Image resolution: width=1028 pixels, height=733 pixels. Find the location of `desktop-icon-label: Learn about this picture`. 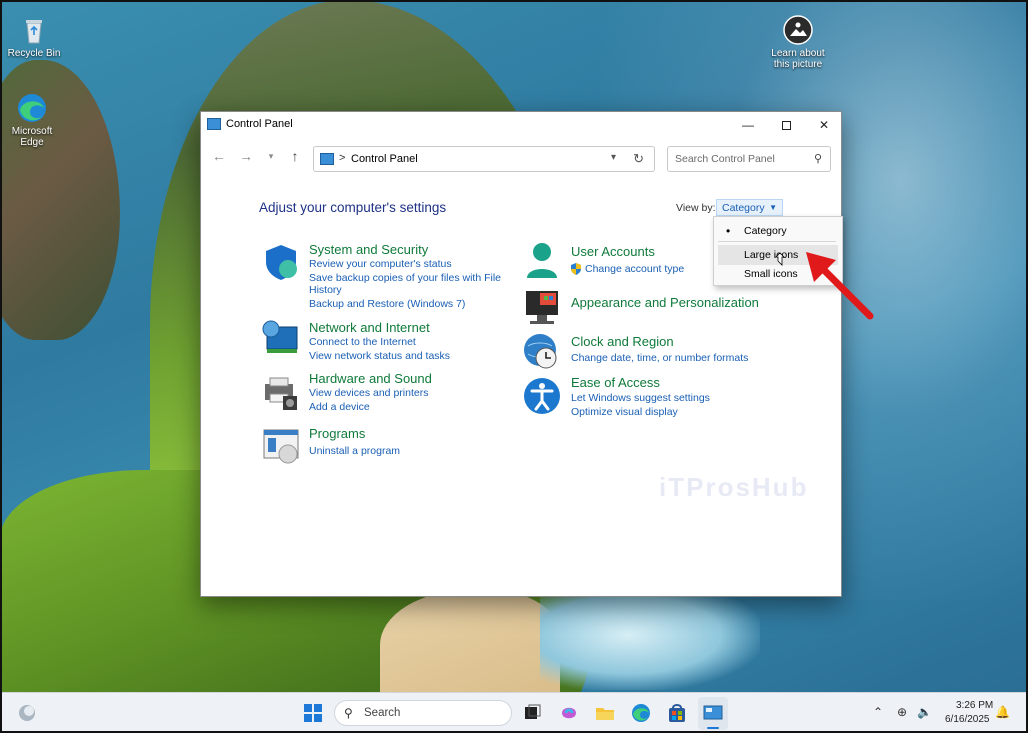

desktop-icon-label: Learn about this picture is located at coordinates (798, 59).